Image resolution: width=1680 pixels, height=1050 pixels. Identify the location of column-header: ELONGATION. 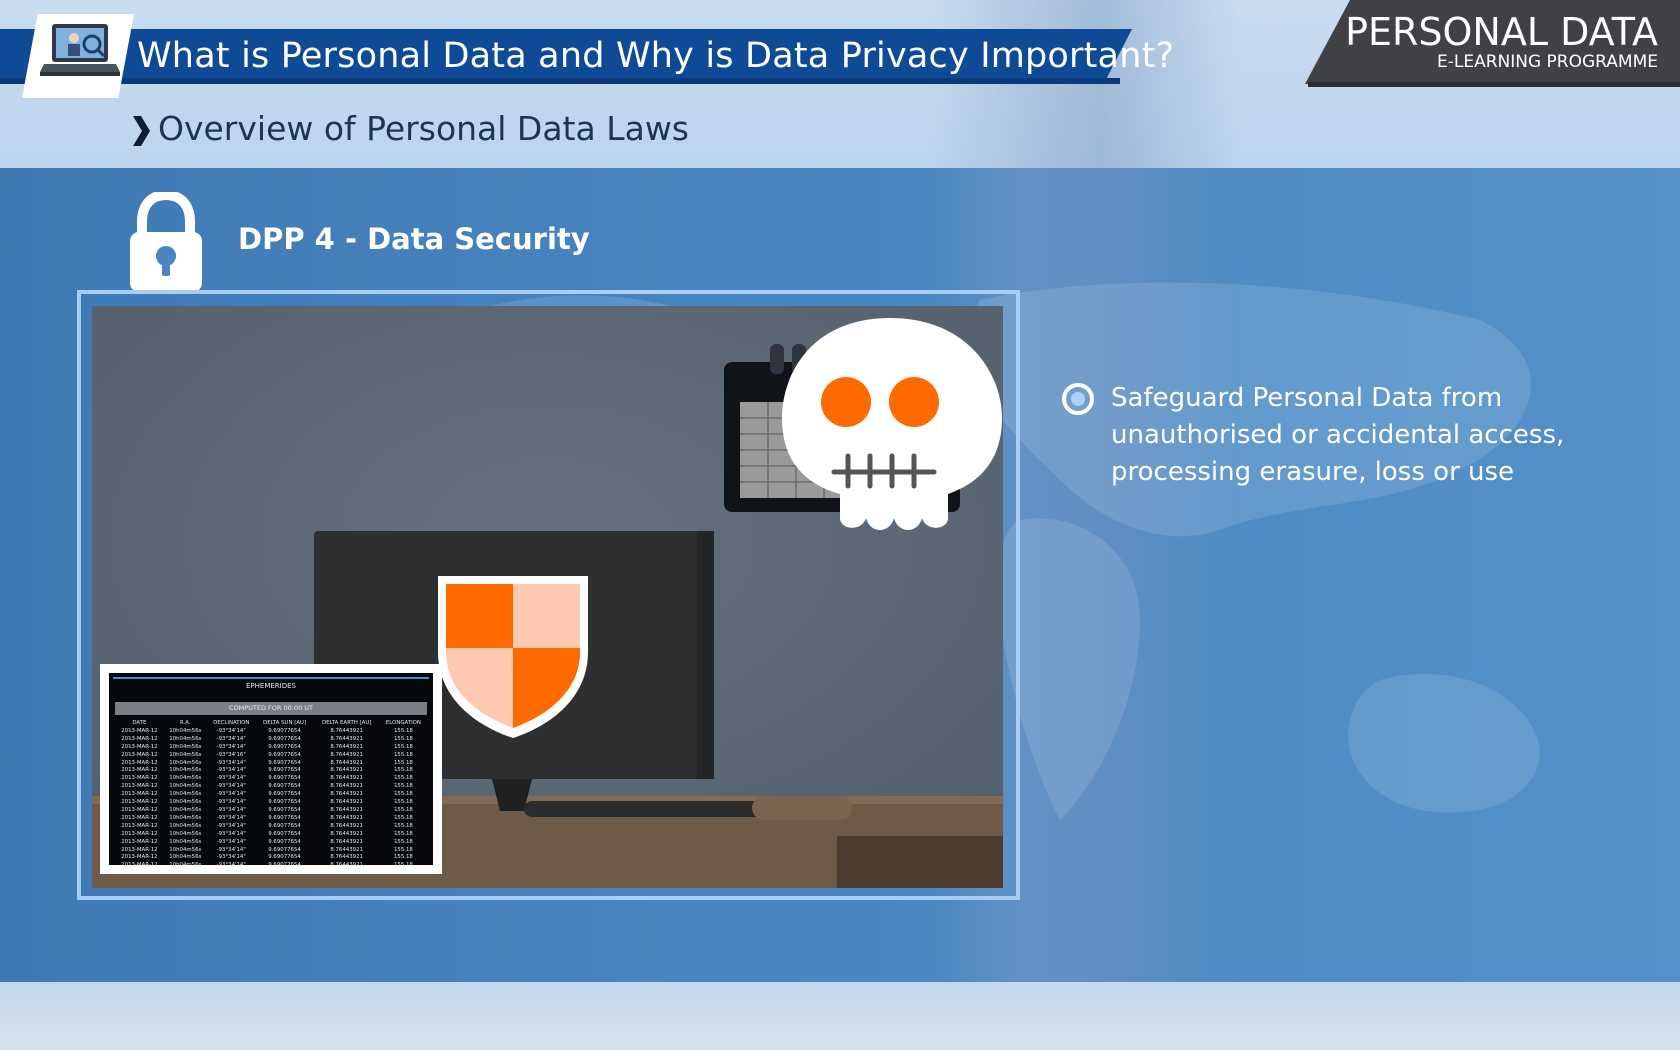
(403, 723).